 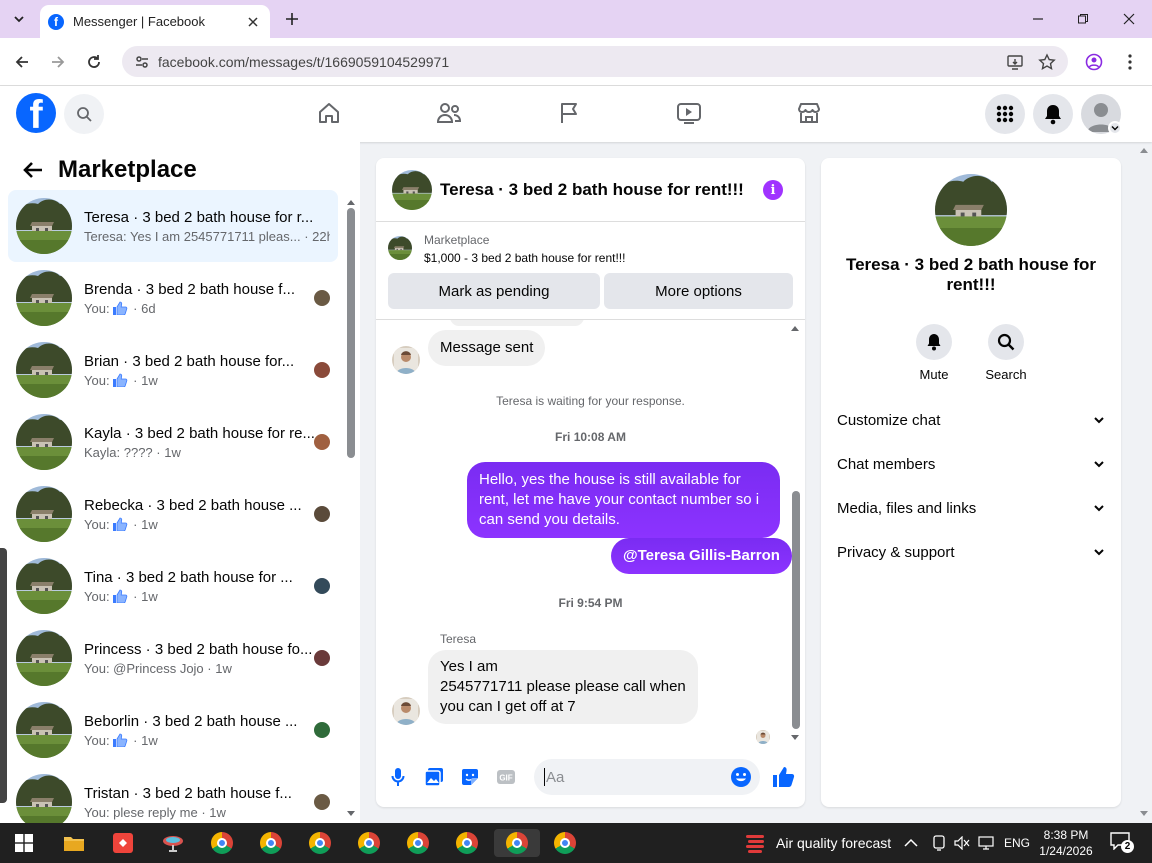 What do you see at coordinates (647, 777) in the screenshot?
I see `message-input: Aa` at bounding box center [647, 777].